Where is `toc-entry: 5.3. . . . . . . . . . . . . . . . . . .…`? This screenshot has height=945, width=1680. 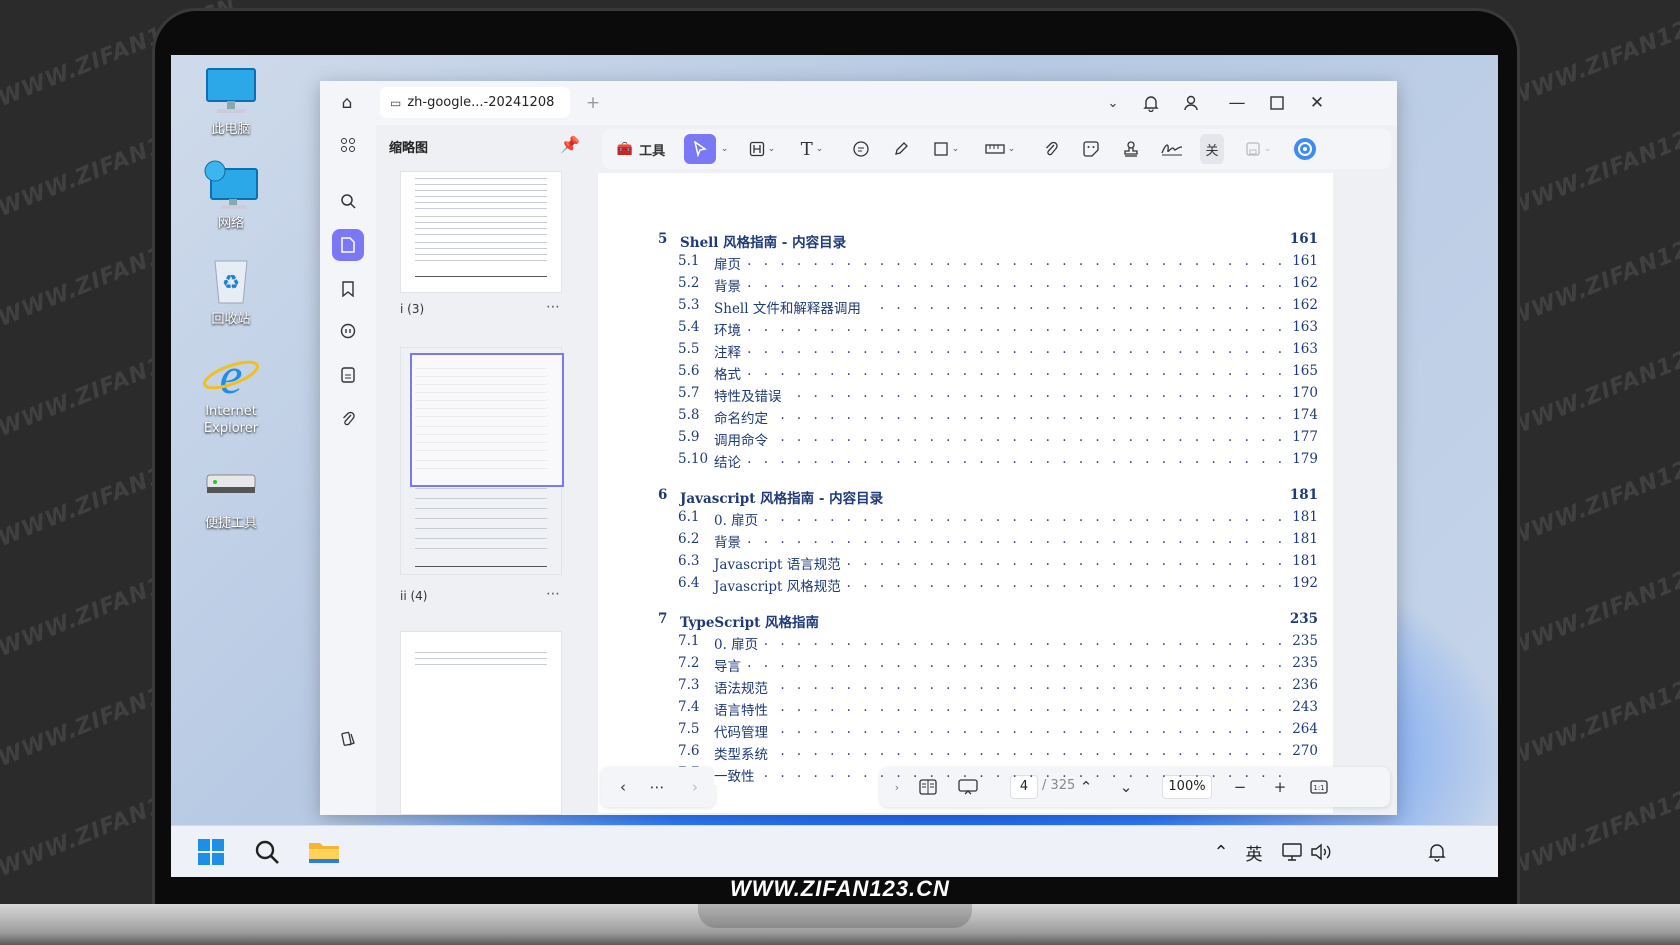
toc-entry: 5.3. . . . . . . . . . . . . . . . . . .… is located at coordinates (998, 307).